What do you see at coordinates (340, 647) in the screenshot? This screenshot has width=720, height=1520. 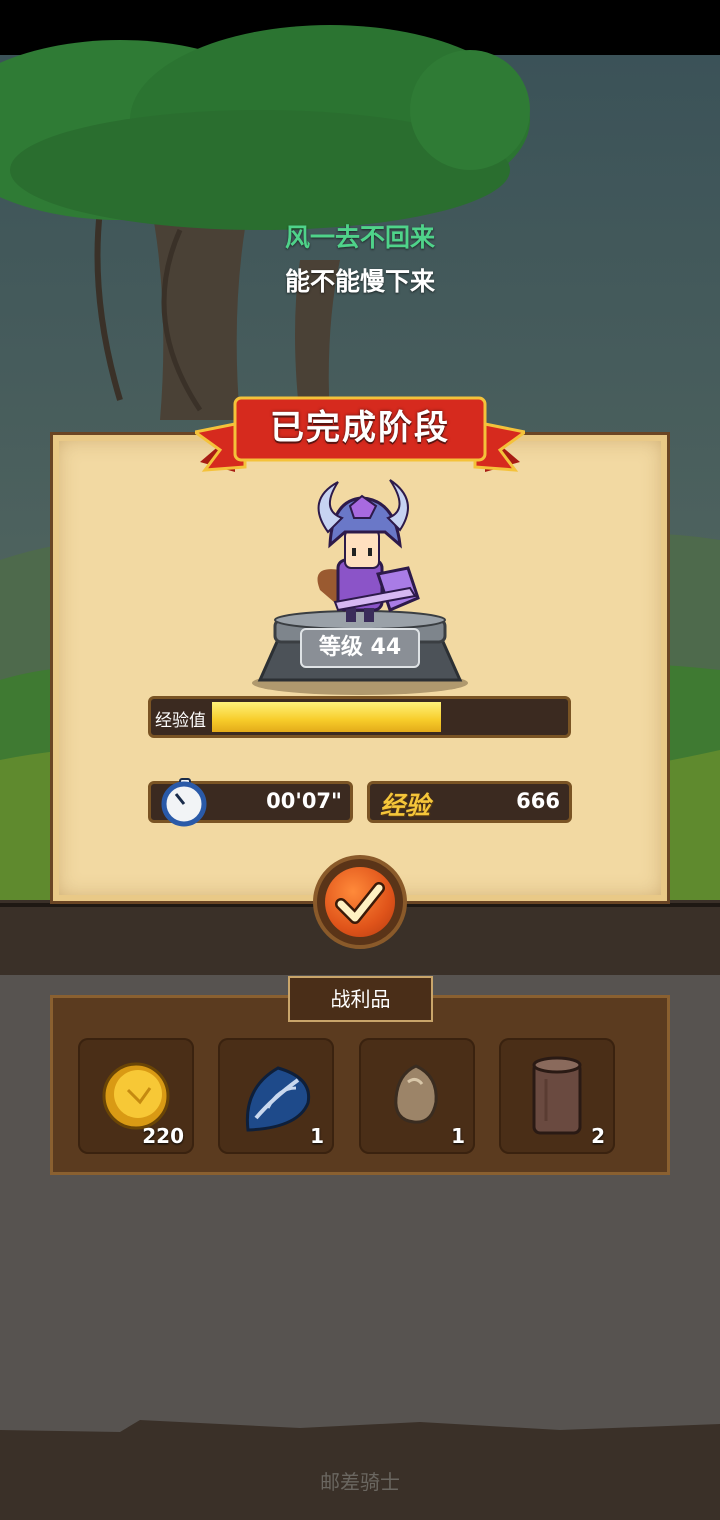 I see `level-label: 等级` at bounding box center [340, 647].